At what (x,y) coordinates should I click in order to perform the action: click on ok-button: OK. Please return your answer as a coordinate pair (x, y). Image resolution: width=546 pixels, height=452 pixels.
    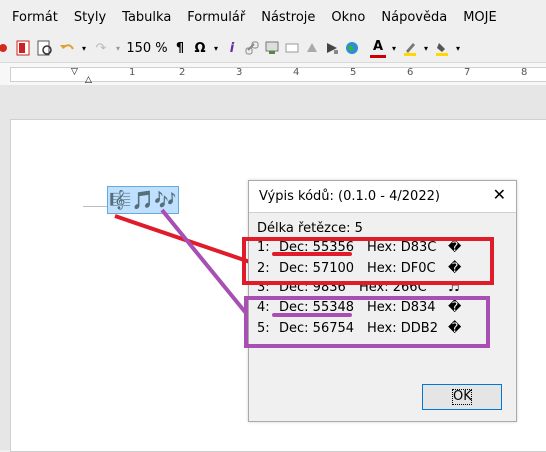
    Looking at the image, I should click on (462, 397).